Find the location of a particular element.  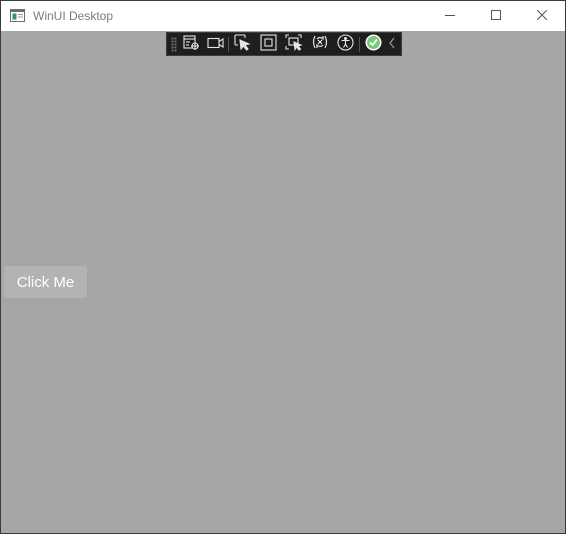

live-visual-tree-icon is located at coordinates (191, 45).